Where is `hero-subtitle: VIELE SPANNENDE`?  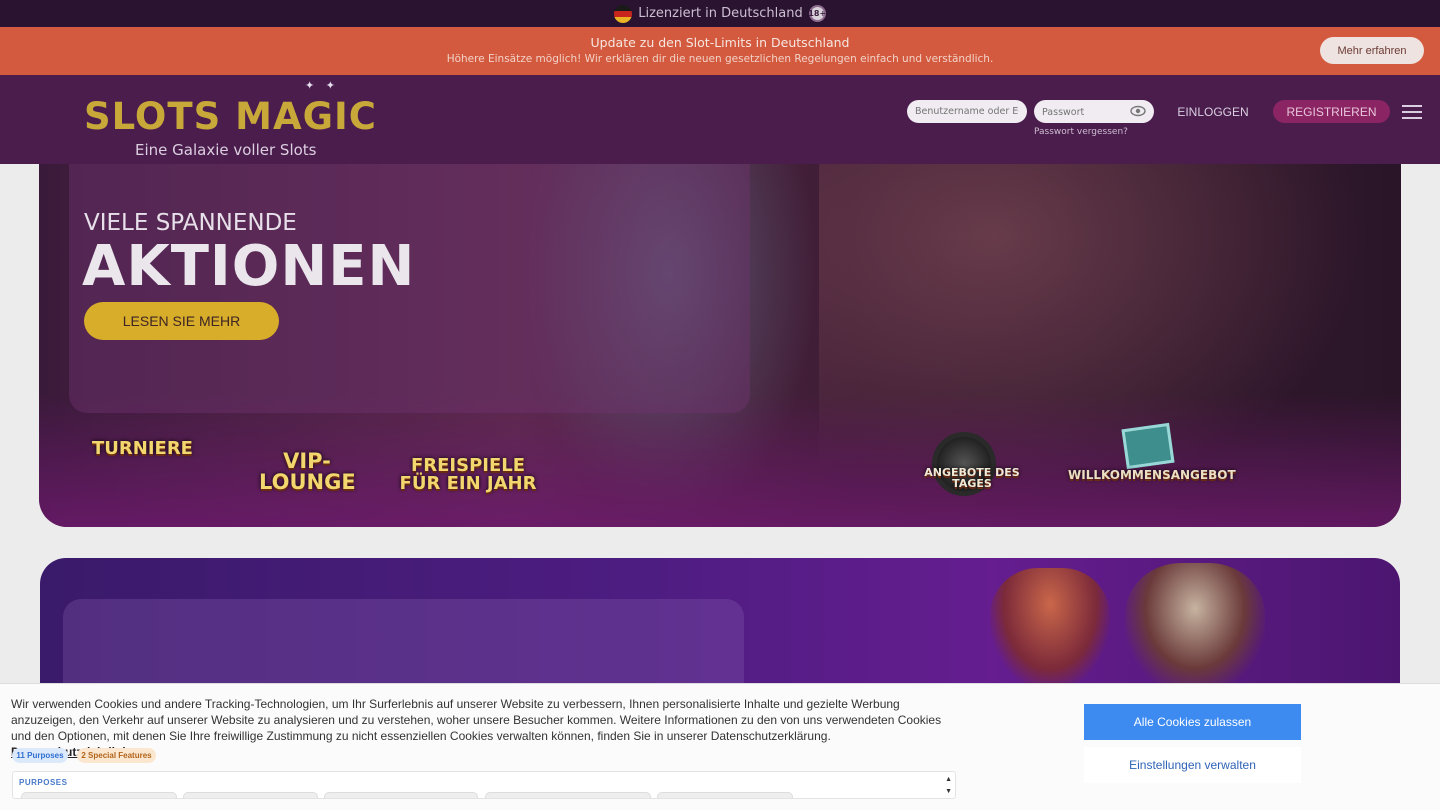 hero-subtitle: VIELE SPANNENDE is located at coordinates (190, 223).